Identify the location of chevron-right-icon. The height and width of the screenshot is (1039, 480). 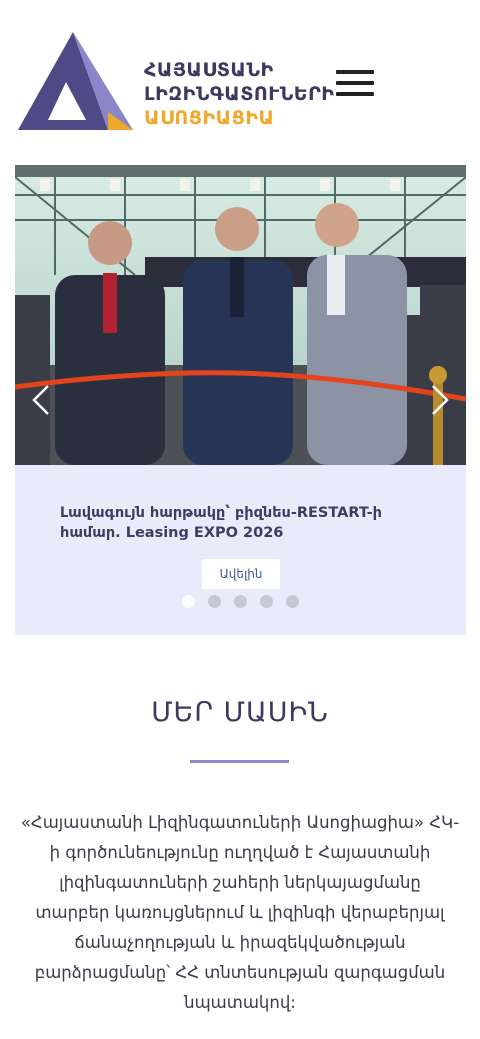
(440, 400).